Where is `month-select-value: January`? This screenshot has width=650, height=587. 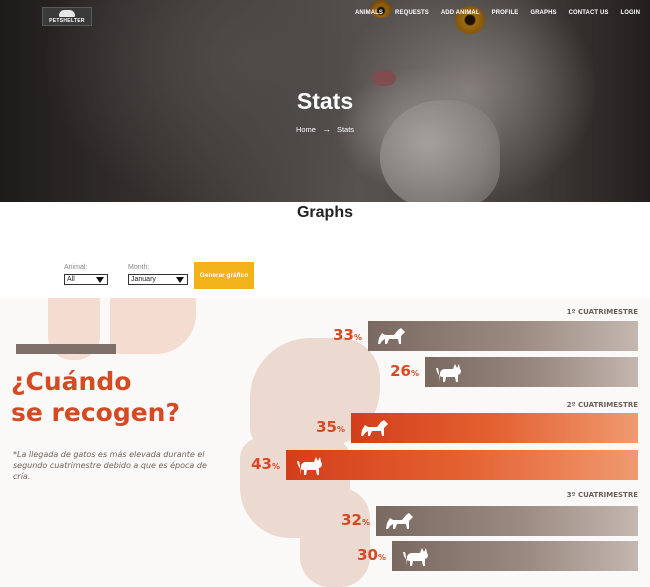 month-select-value: January is located at coordinates (143, 279).